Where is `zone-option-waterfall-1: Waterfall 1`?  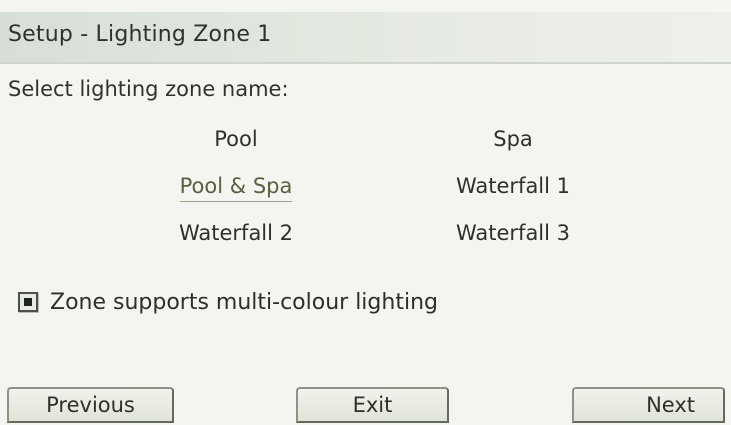
zone-option-waterfall-1: Waterfall 1 is located at coordinates (513, 186).